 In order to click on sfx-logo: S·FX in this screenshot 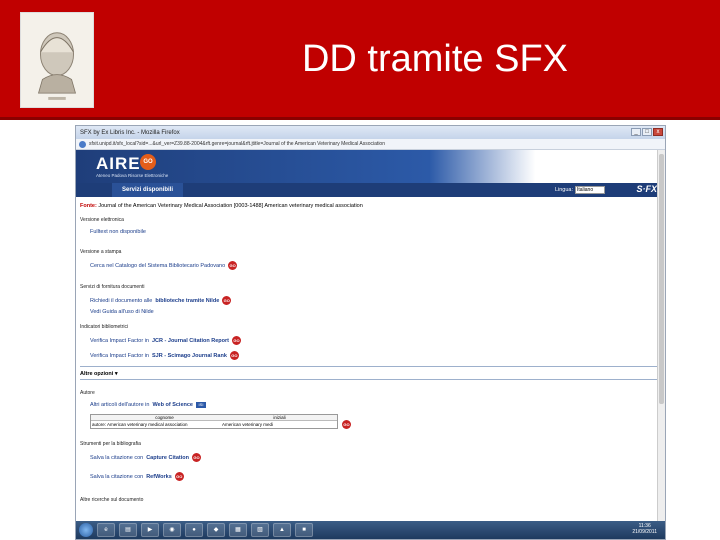, I will do `click(646, 189)`.